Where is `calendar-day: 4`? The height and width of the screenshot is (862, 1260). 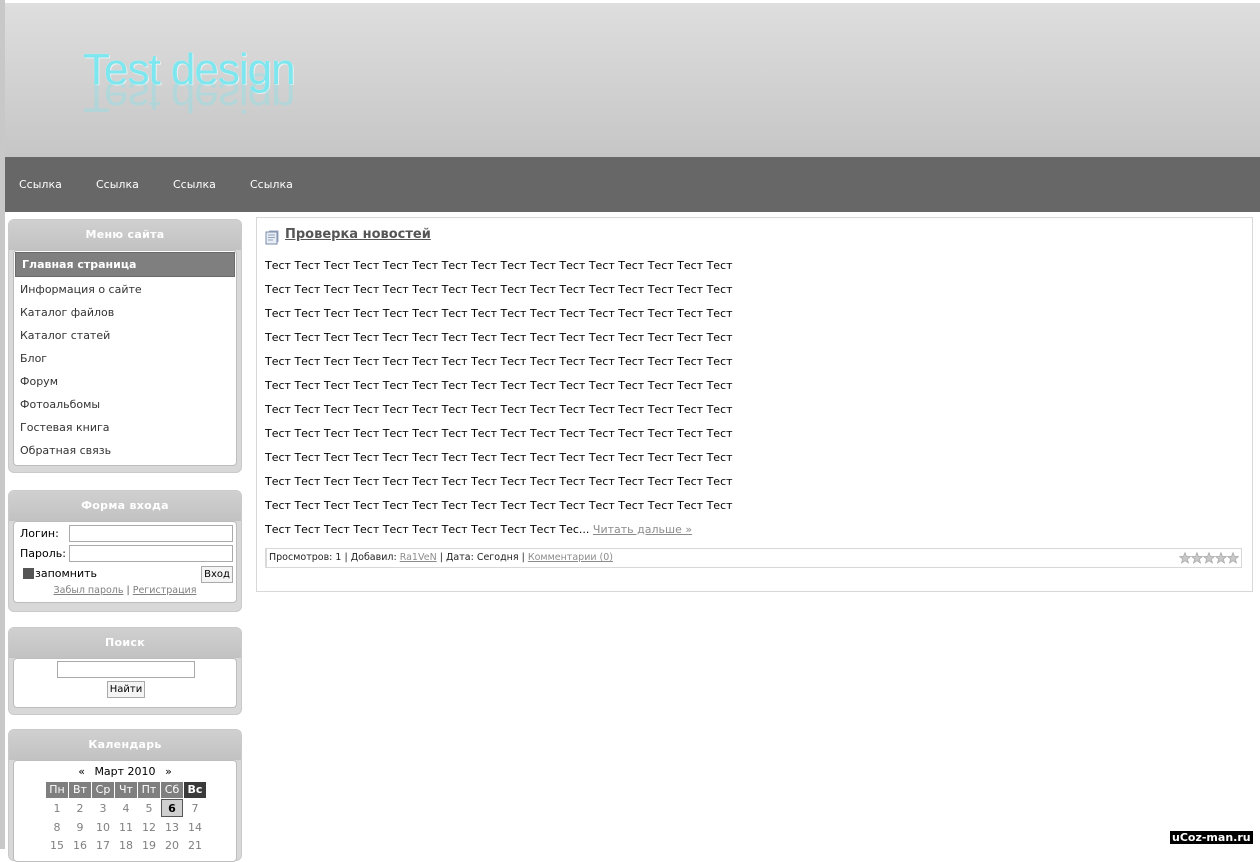 calendar-day: 4 is located at coordinates (126, 809).